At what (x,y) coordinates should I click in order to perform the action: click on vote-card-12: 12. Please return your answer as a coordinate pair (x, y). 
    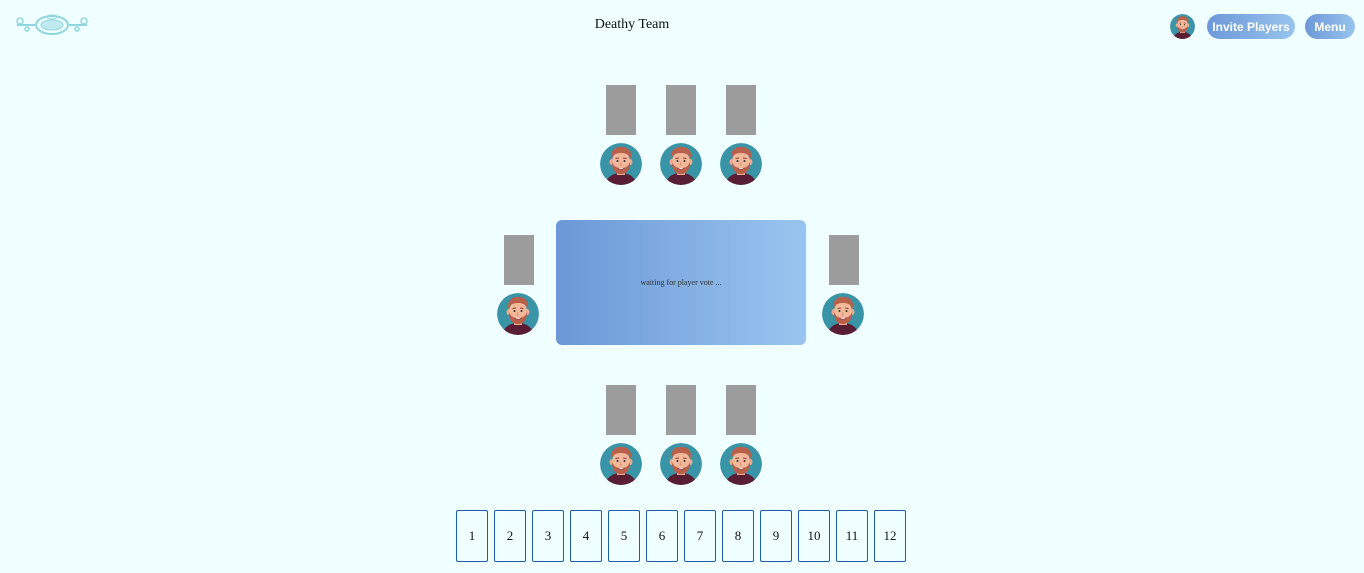
    Looking at the image, I should click on (890, 536).